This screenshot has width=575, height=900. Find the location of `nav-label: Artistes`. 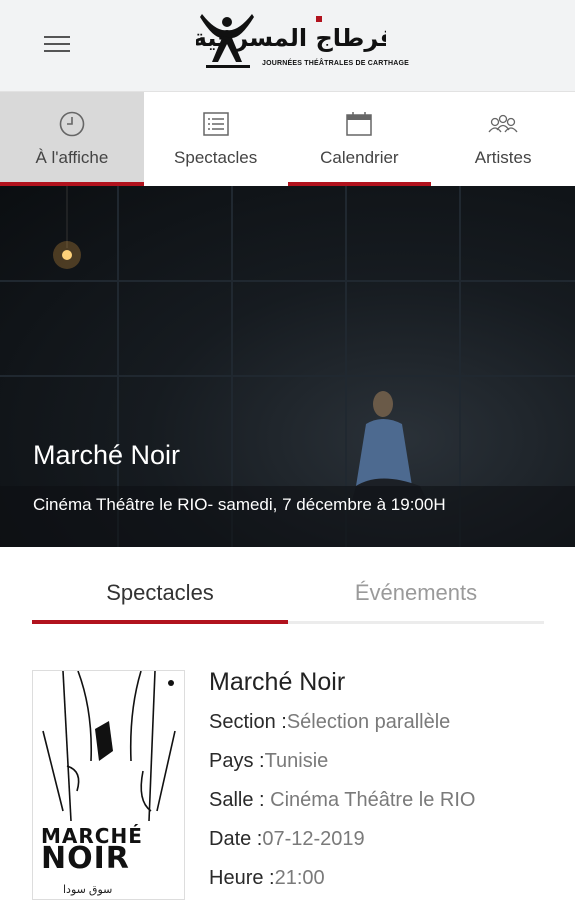

nav-label: Artistes is located at coordinates (503, 157).